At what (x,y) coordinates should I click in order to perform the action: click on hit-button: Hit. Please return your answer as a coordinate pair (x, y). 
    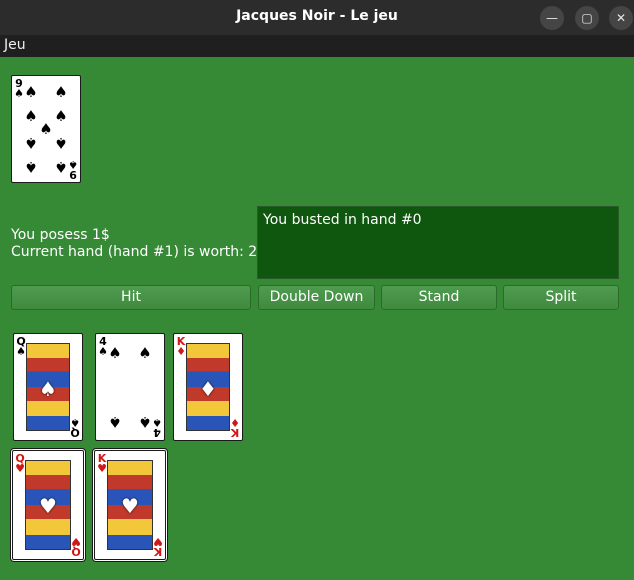
    Looking at the image, I should click on (131, 297).